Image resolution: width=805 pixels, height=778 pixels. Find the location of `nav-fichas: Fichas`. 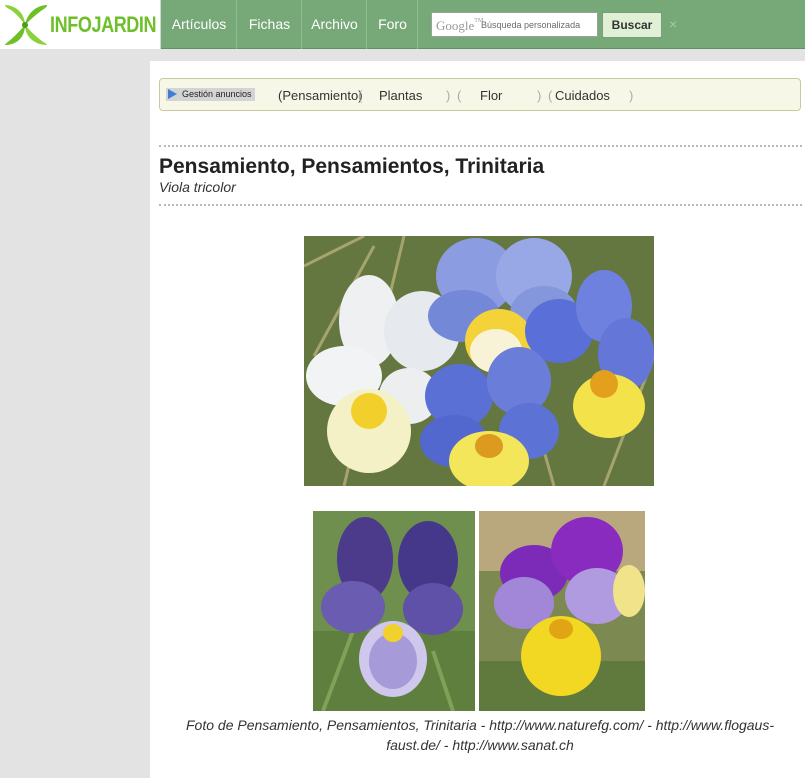

nav-fichas: Fichas is located at coordinates (270, 24).